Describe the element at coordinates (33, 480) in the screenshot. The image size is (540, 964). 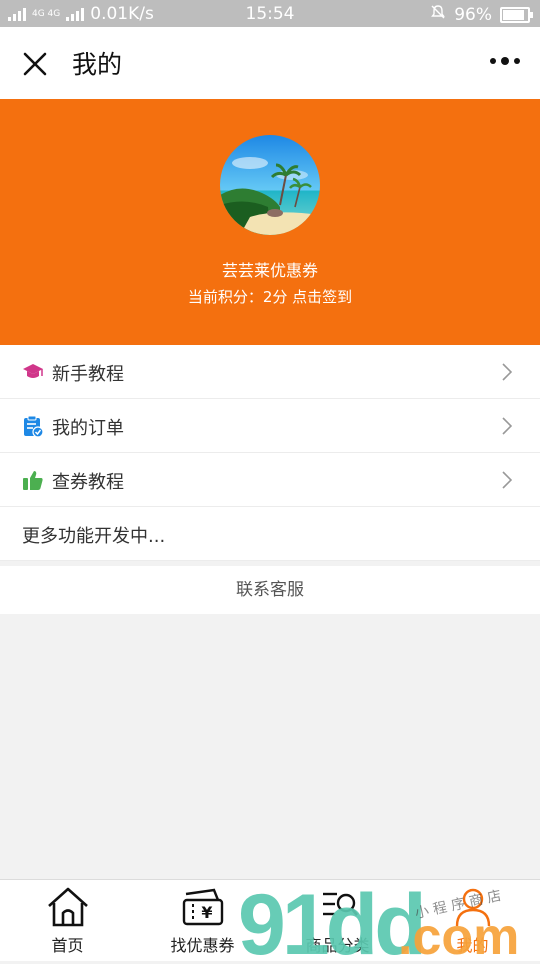
I see `thumbs-up-icon` at that location.